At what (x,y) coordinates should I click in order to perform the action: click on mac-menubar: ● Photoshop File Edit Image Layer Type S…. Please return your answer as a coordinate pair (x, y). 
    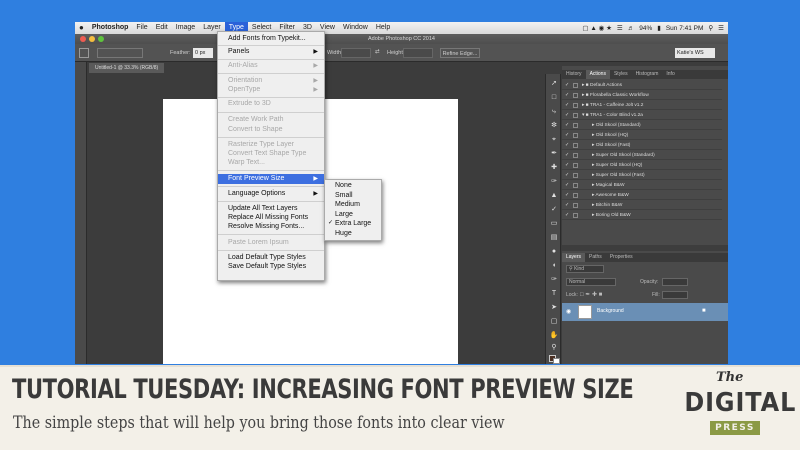
    Looking at the image, I should click on (401, 28).